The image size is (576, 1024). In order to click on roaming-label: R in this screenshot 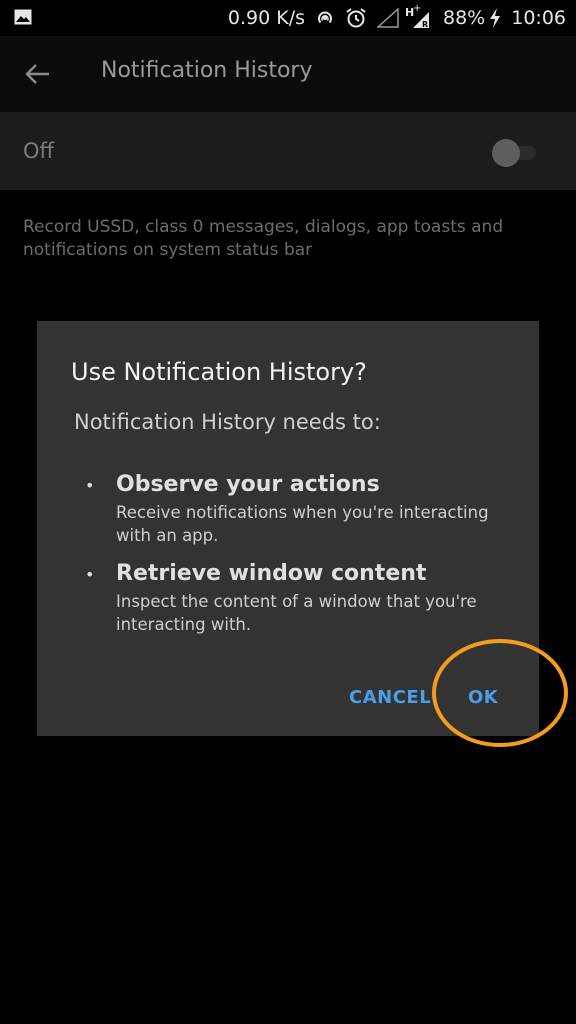, I will do `click(425, 24)`.